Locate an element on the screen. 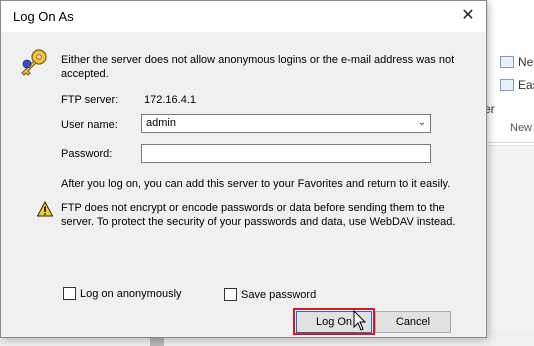  ftp-server-label: FTP server: is located at coordinates (90, 100).